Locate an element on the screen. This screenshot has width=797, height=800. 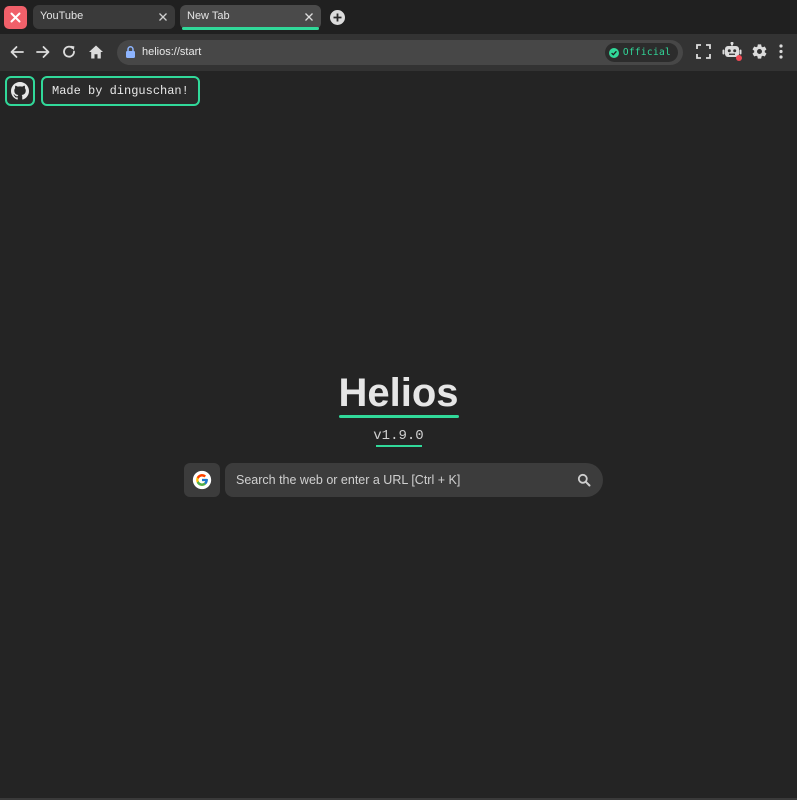
reload-icon is located at coordinates (69, 51).